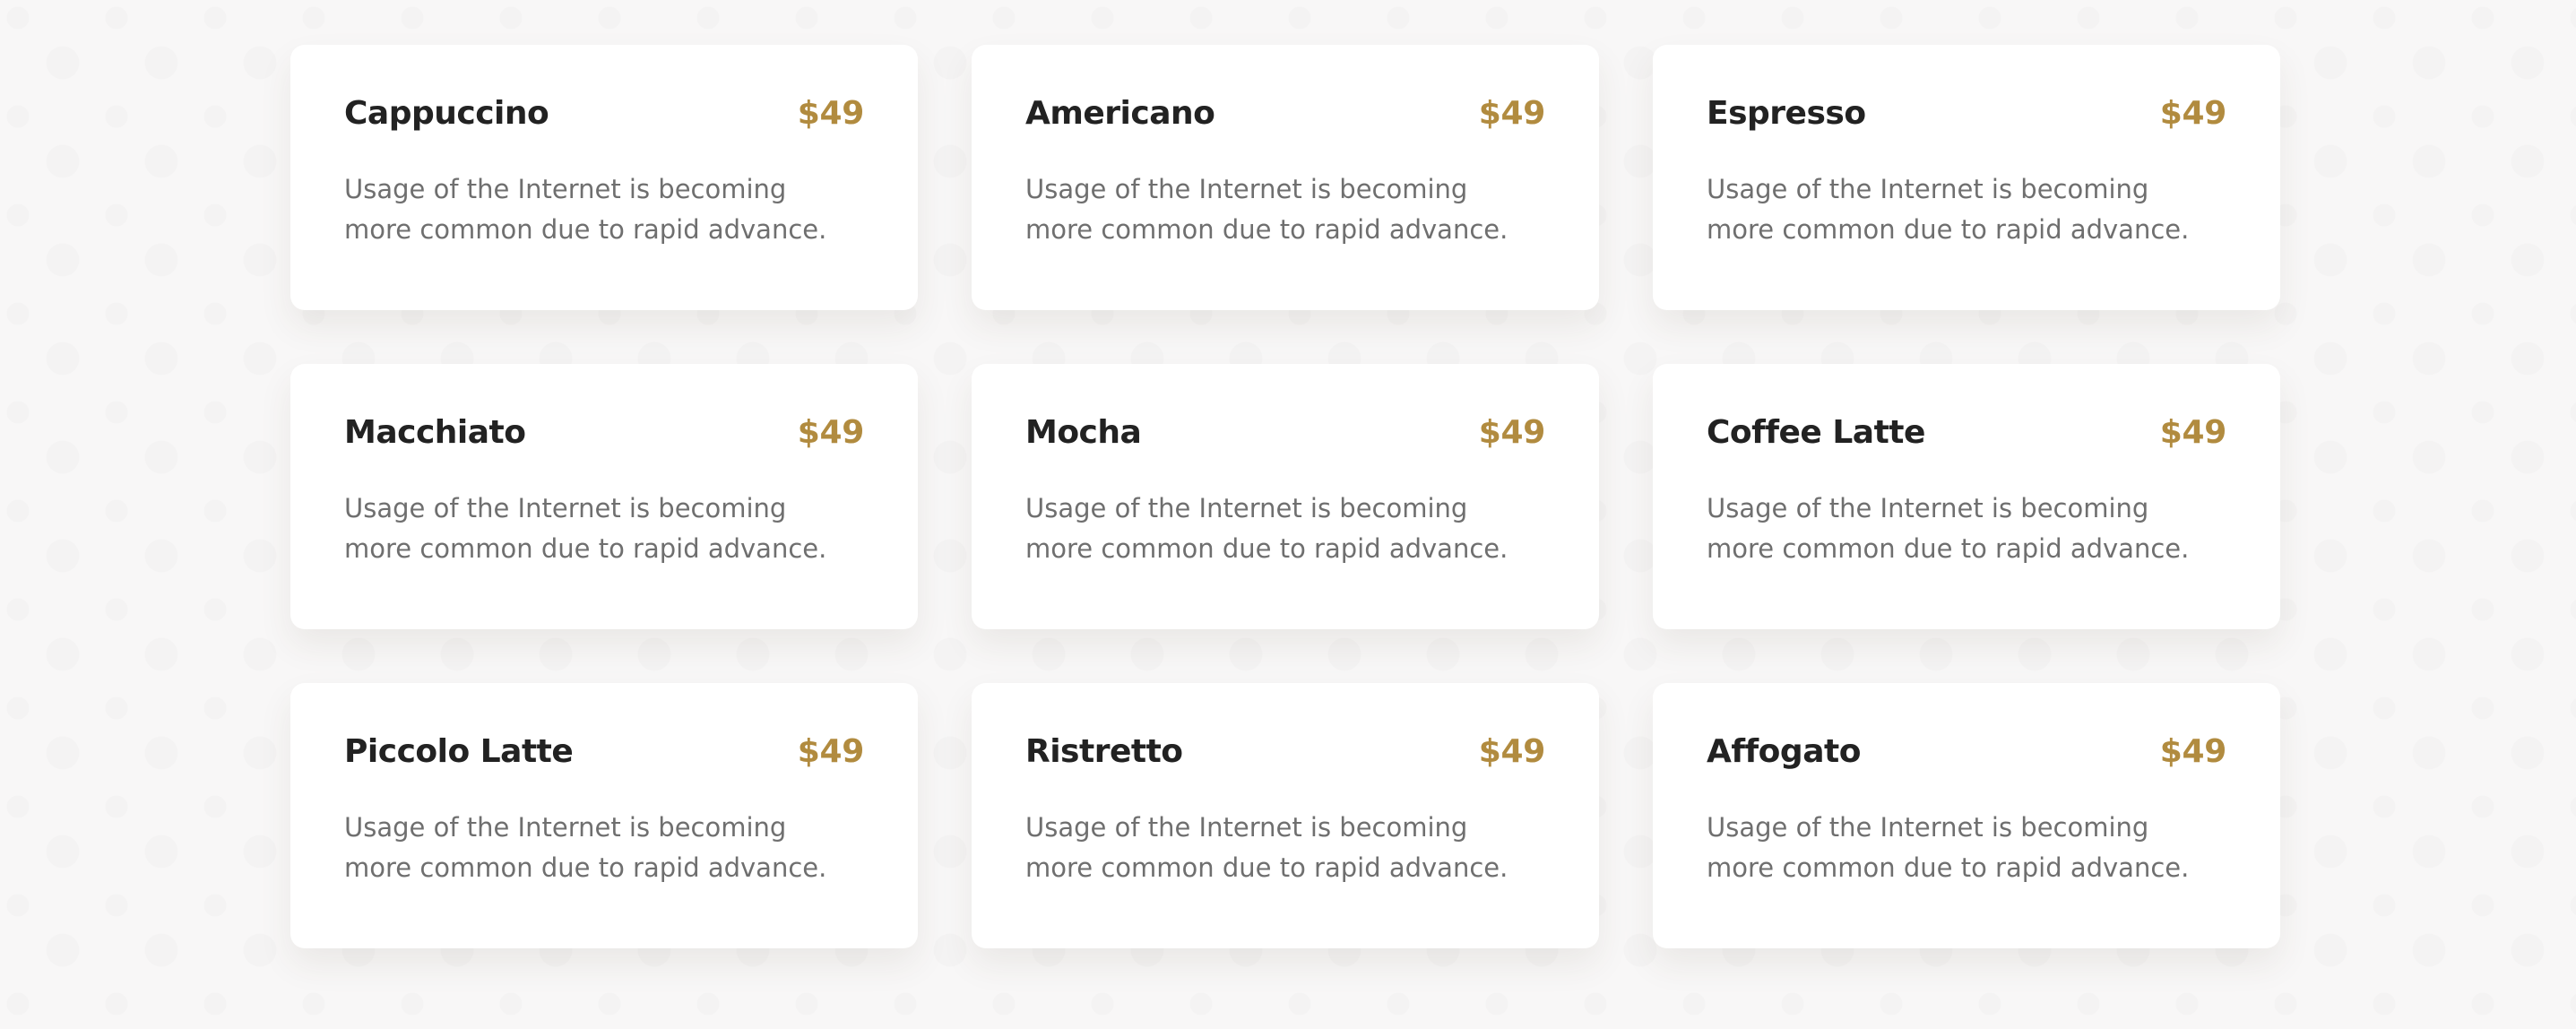 The height and width of the screenshot is (1029, 2576). I want to click on menu-item-name: Macchiato, so click(435, 432).